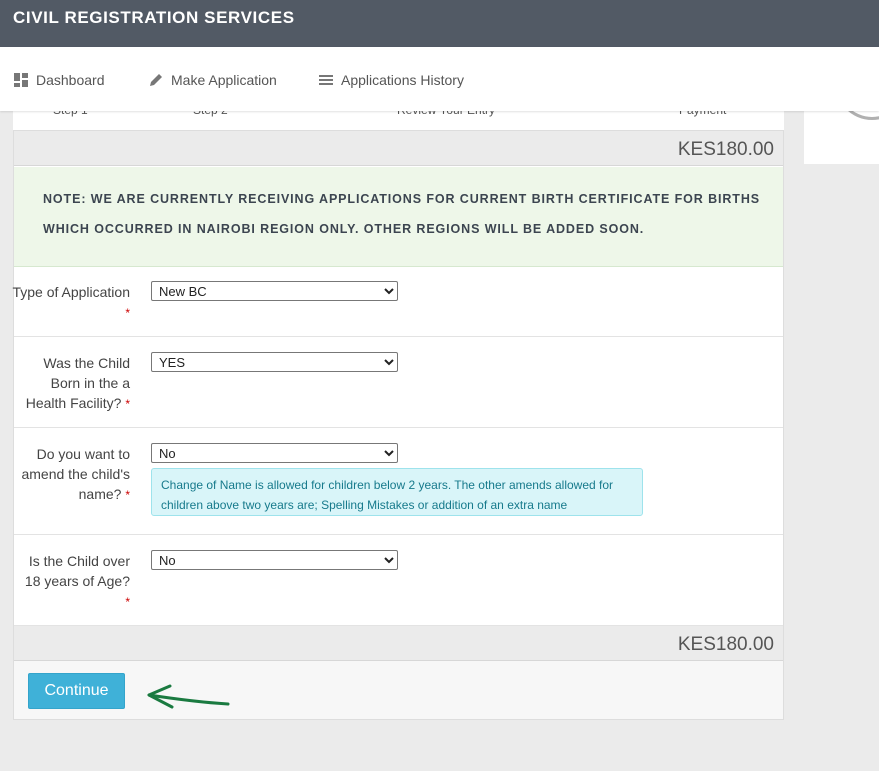 This screenshot has height=771, width=879. I want to click on over-18-select: No, so click(274, 560).